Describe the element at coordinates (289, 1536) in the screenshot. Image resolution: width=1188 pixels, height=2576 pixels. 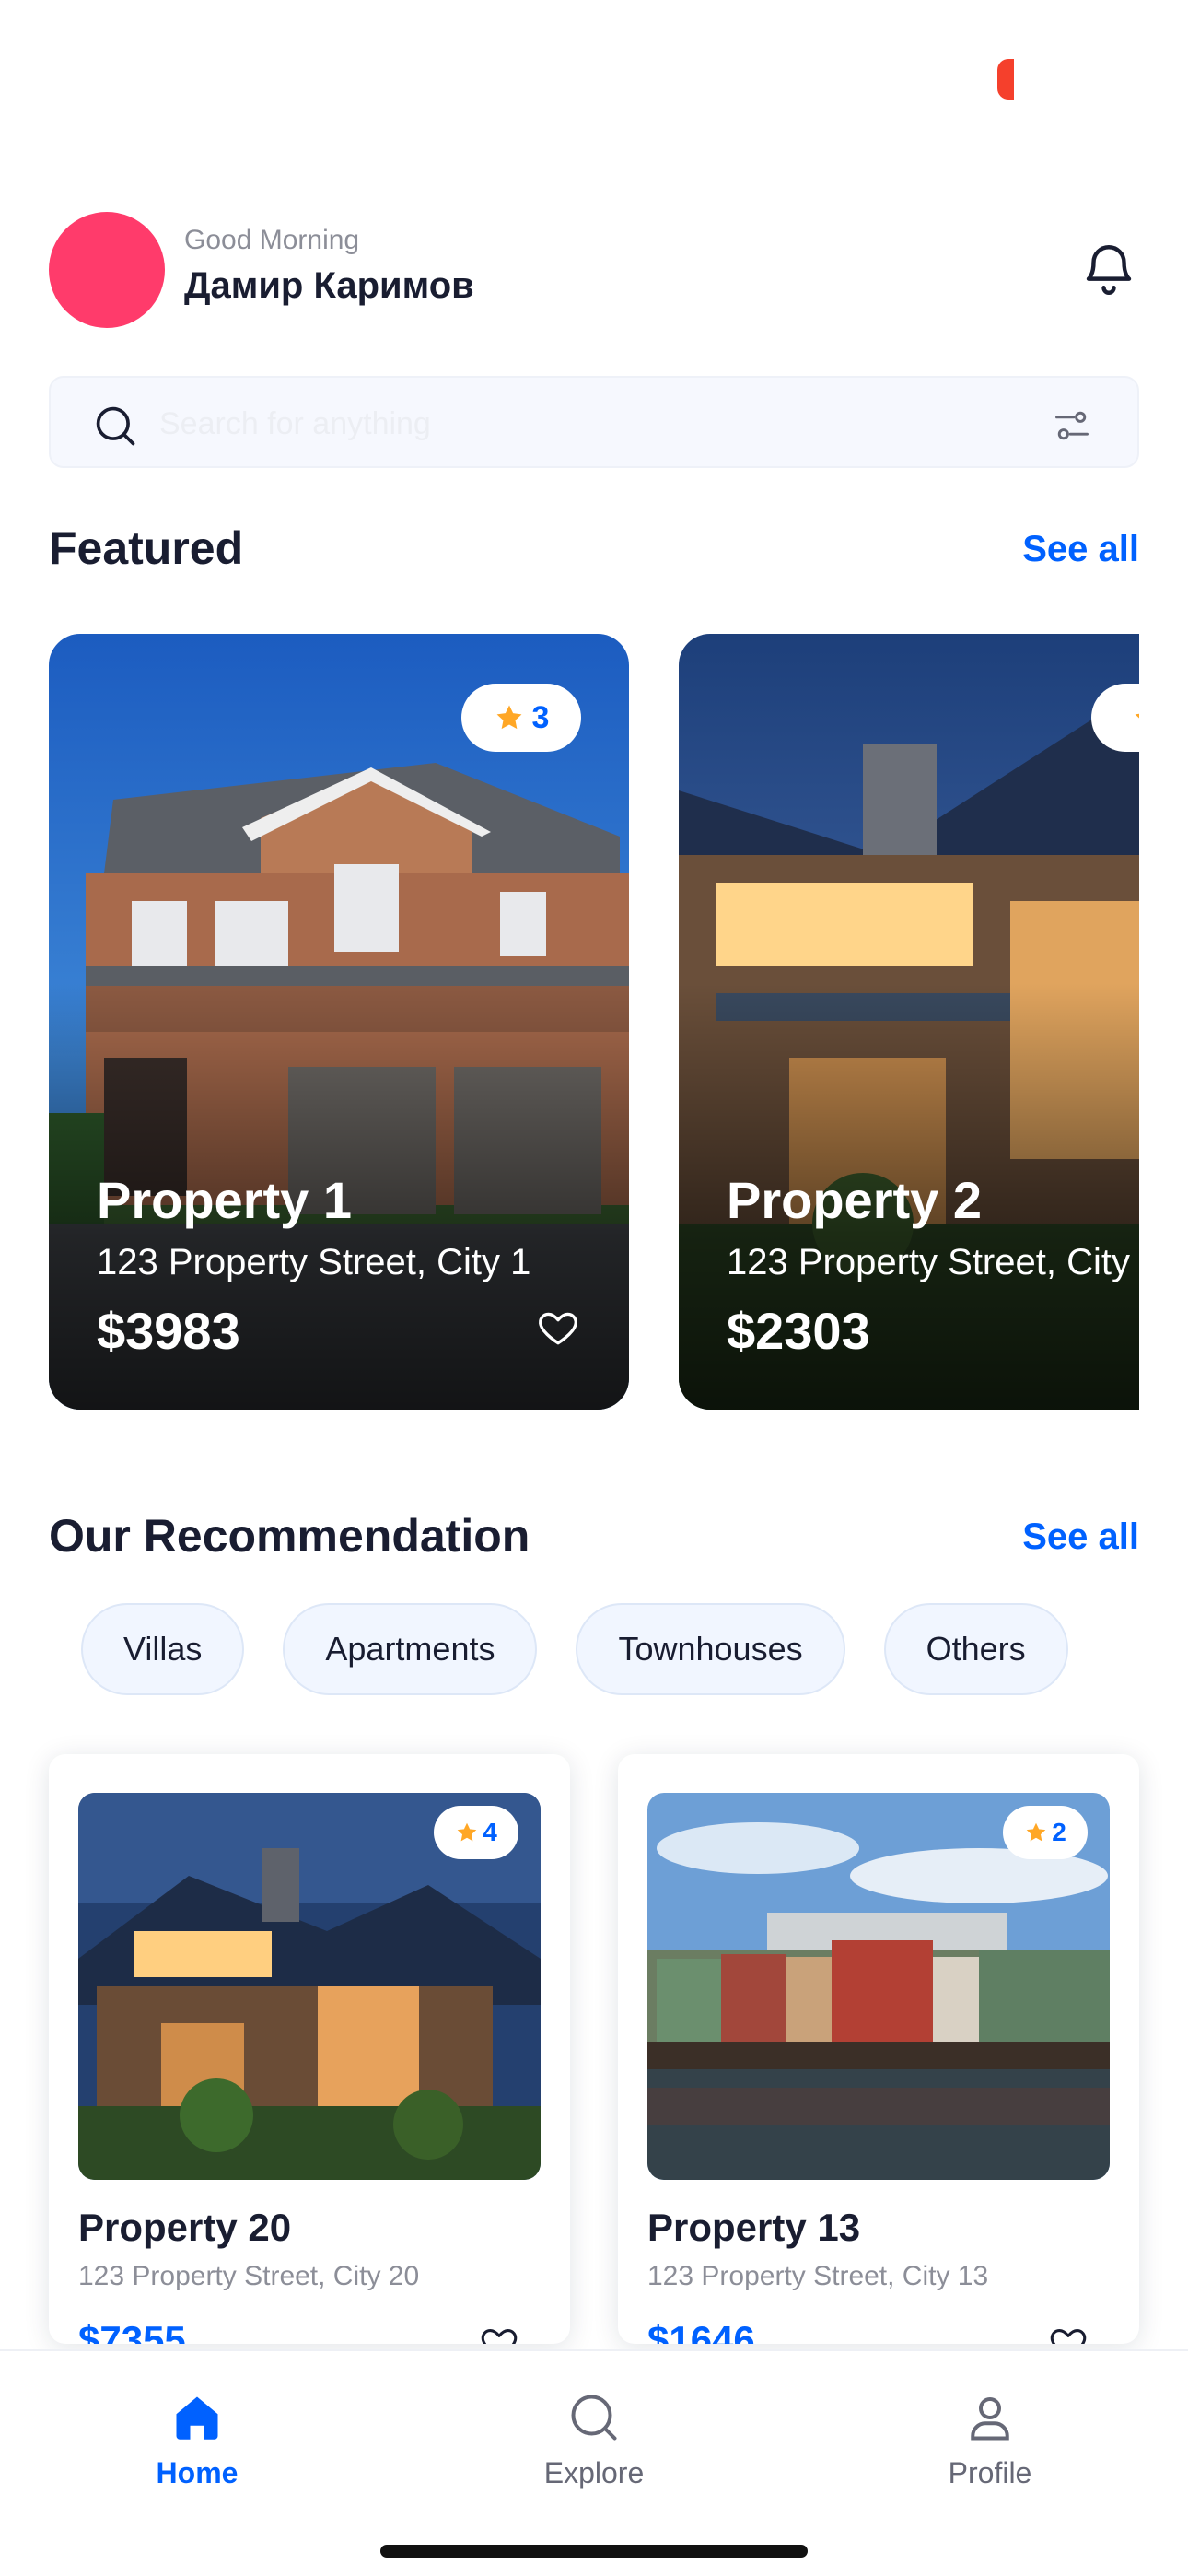
I see `recommendation-title: Our Recommendation` at that location.